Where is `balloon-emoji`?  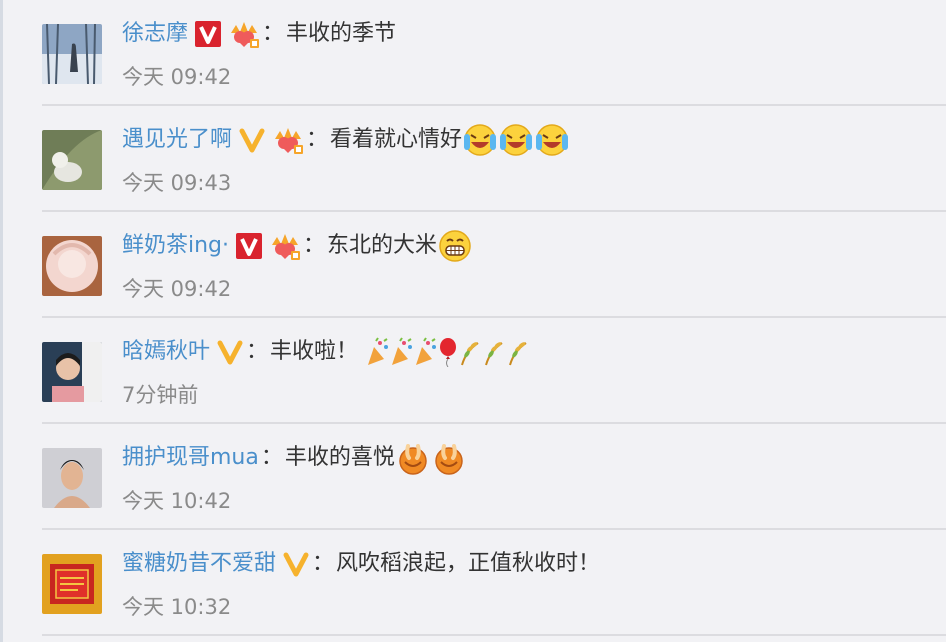
balloon-emoji is located at coordinates (448, 352).